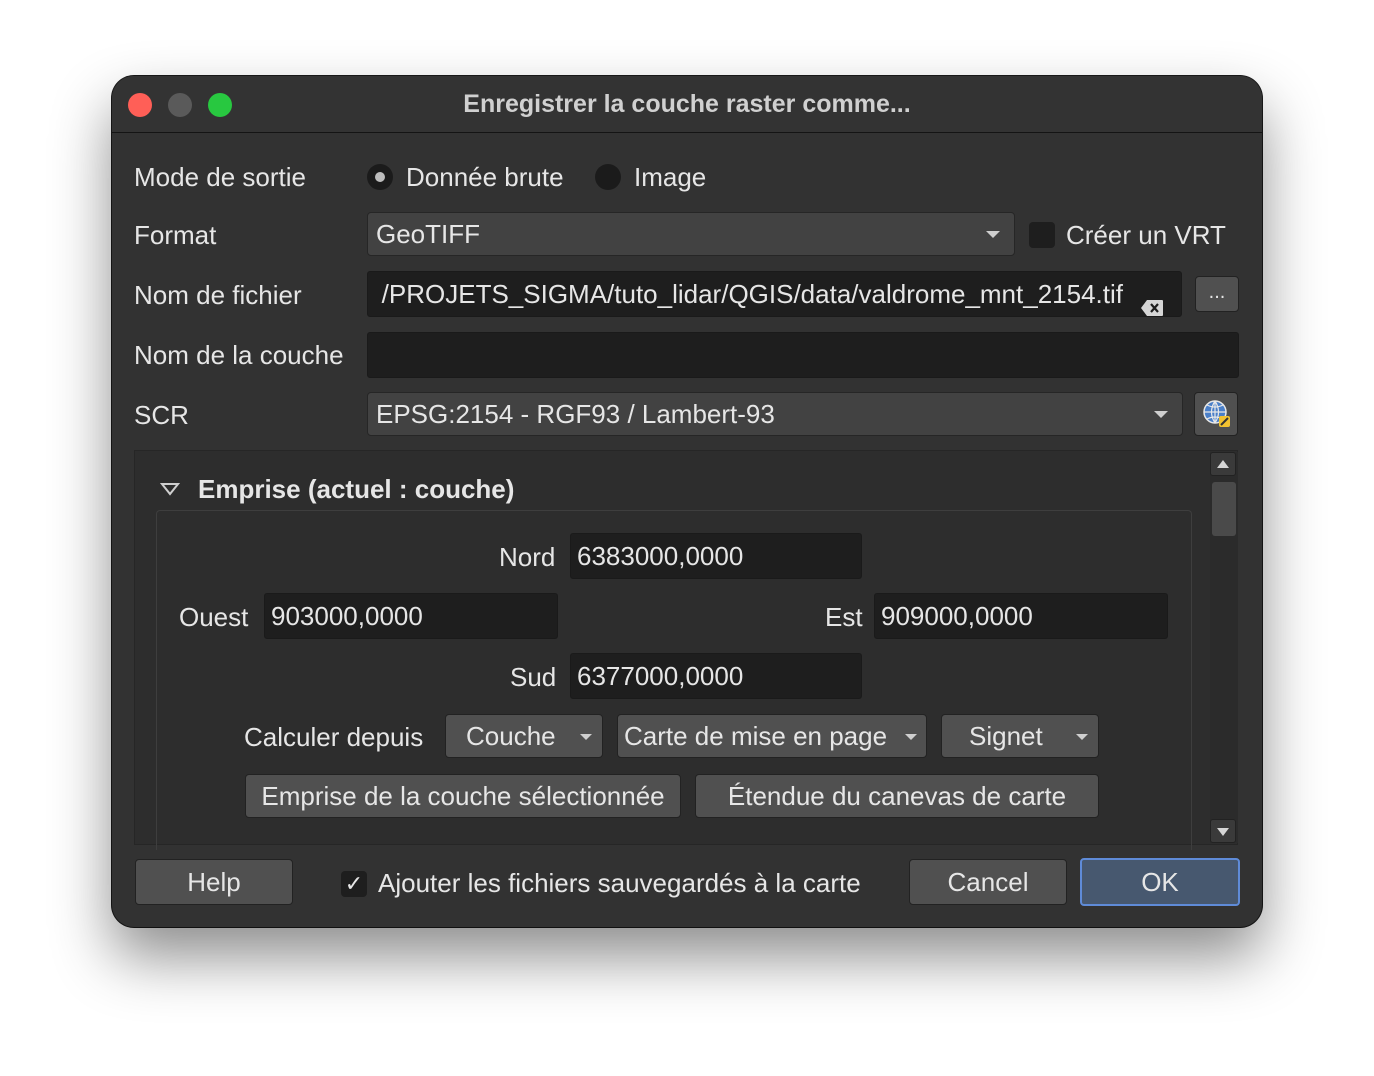 This screenshot has height=1076, width=1374. What do you see at coordinates (716, 556) in the screenshot?
I see `north-input: 6383000,0000` at bounding box center [716, 556].